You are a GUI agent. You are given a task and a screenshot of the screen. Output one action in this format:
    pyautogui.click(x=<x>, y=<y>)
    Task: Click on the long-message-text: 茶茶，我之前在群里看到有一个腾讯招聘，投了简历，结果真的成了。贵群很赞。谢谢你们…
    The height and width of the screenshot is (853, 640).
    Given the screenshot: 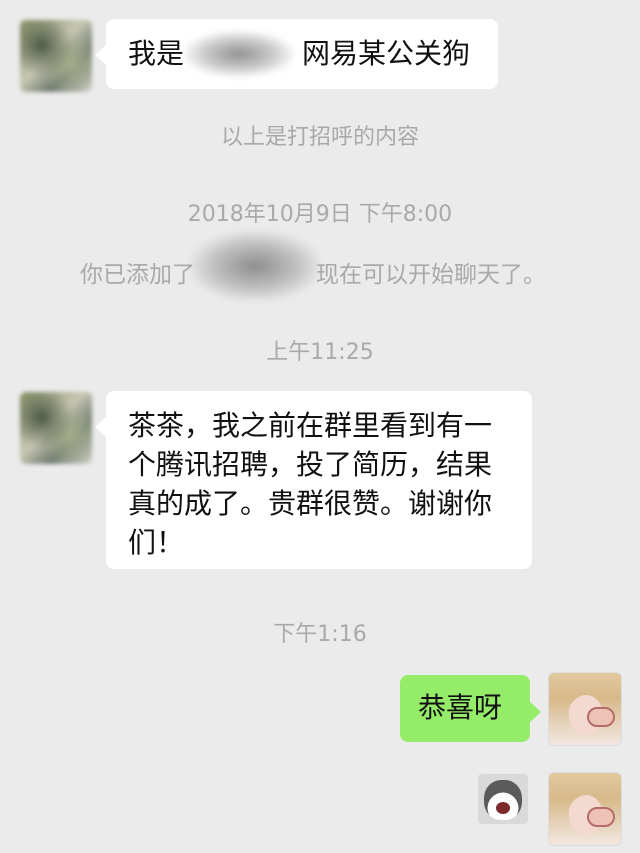 What is the action you would take?
    pyautogui.click(x=310, y=484)
    